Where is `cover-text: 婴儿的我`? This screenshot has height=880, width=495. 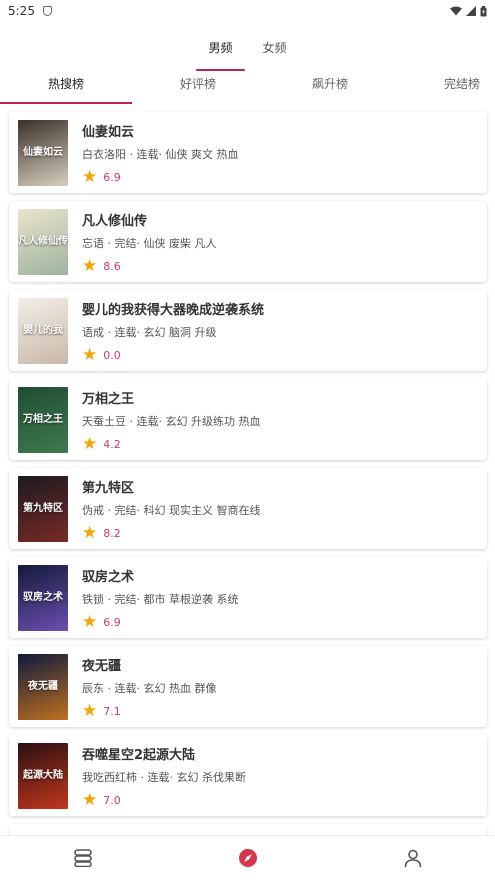
cover-text: 婴儿的我 is located at coordinates (43, 330).